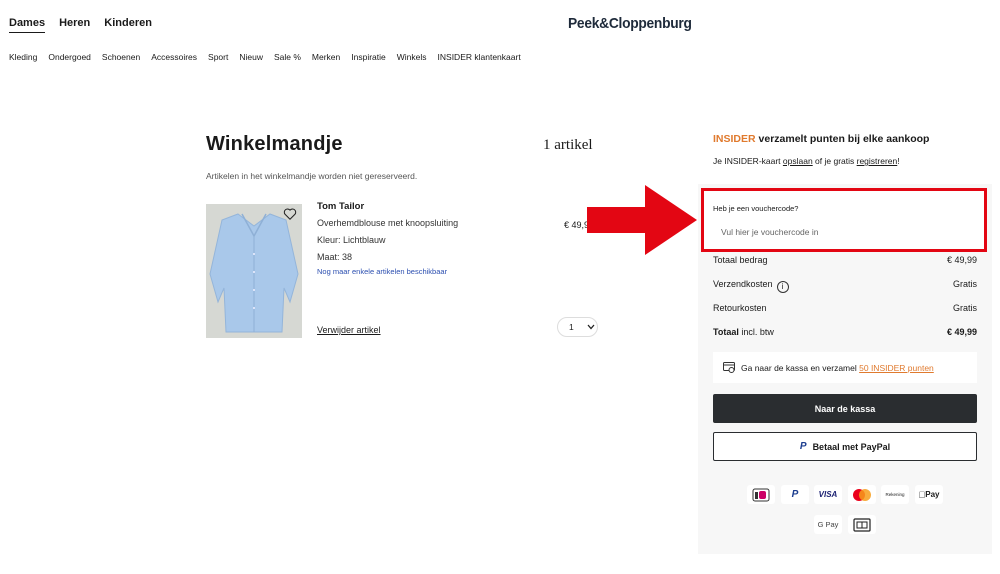 This screenshot has height=574, width=1000. What do you see at coordinates (388, 223) in the screenshot?
I see `product-description: Overhemdblouse met knoopsluiting` at bounding box center [388, 223].